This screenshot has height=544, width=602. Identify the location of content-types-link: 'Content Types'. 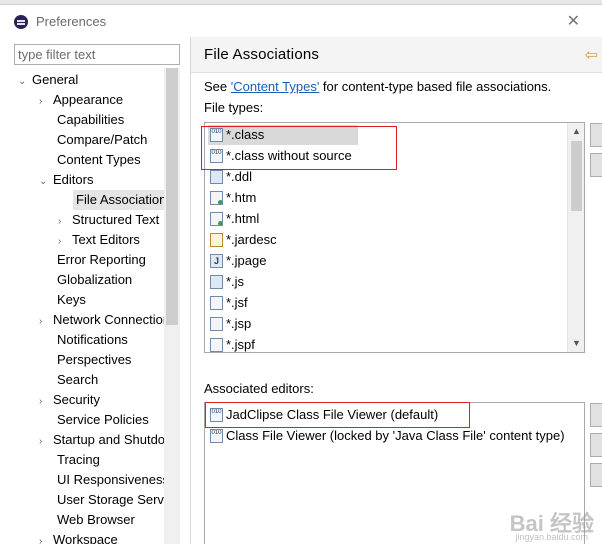
(275, 86).